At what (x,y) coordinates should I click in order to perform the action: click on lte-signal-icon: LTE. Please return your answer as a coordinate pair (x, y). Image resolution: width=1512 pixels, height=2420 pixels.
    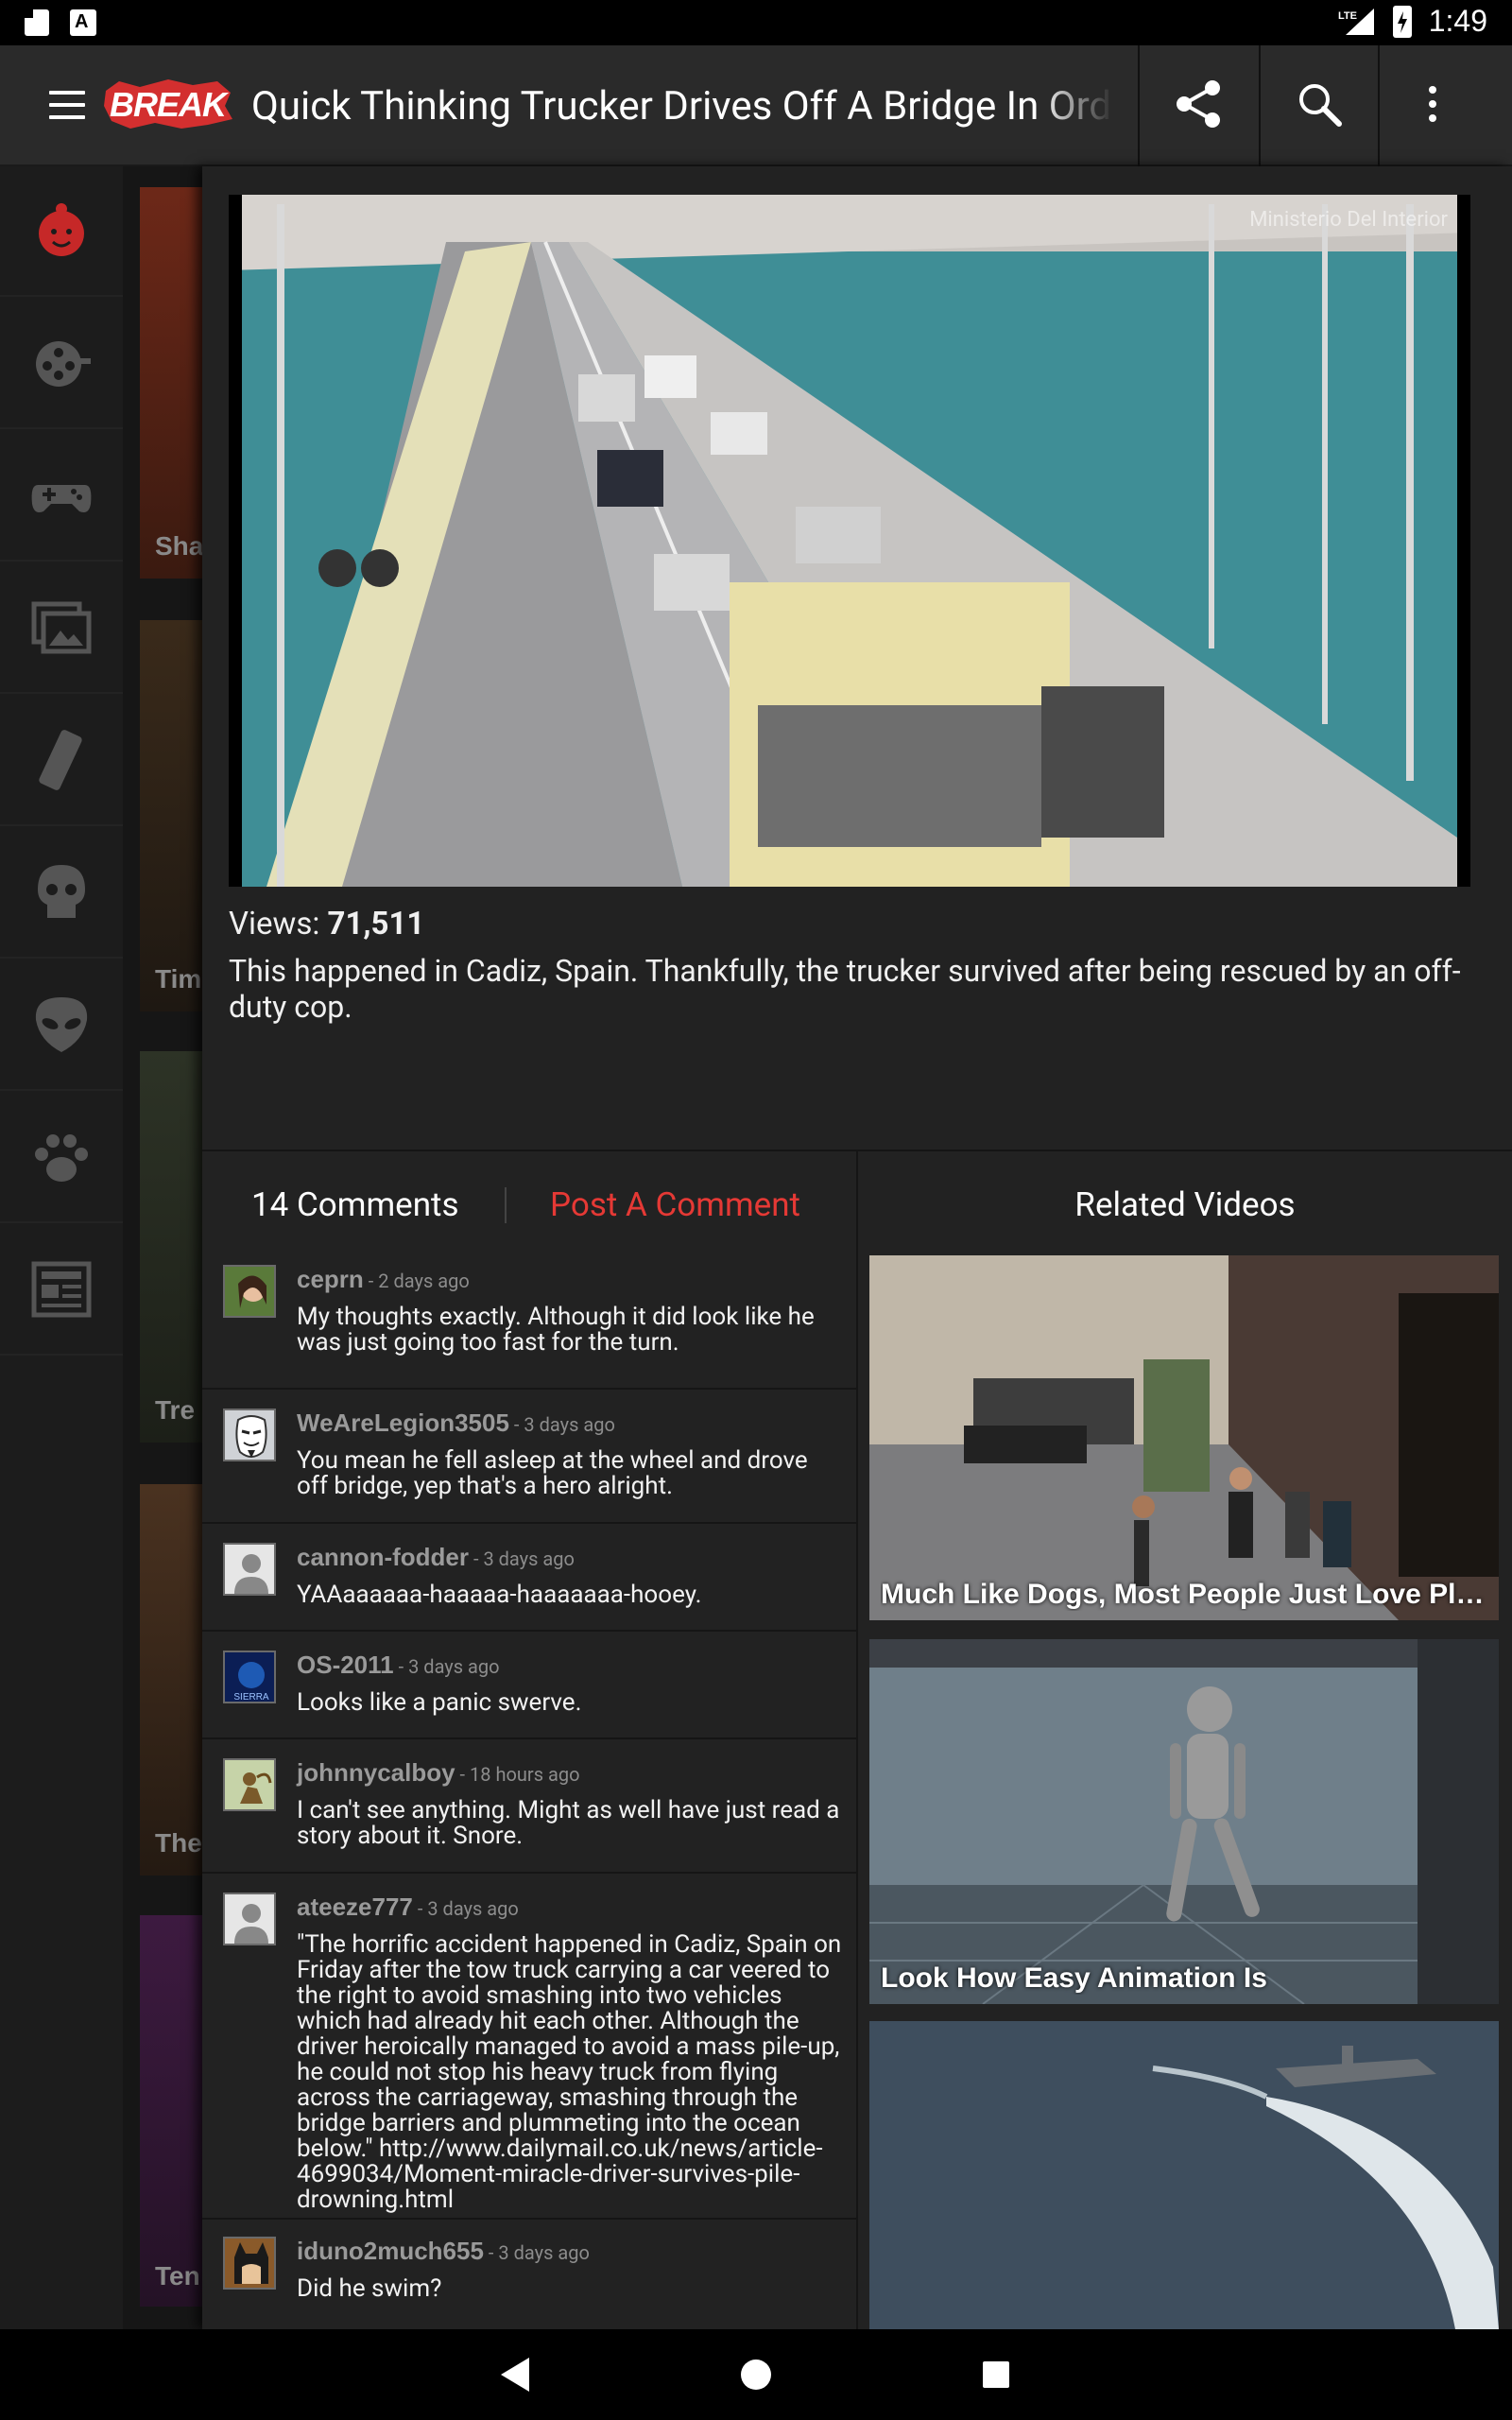
    Looking at the image, I should click on (1357, 22).